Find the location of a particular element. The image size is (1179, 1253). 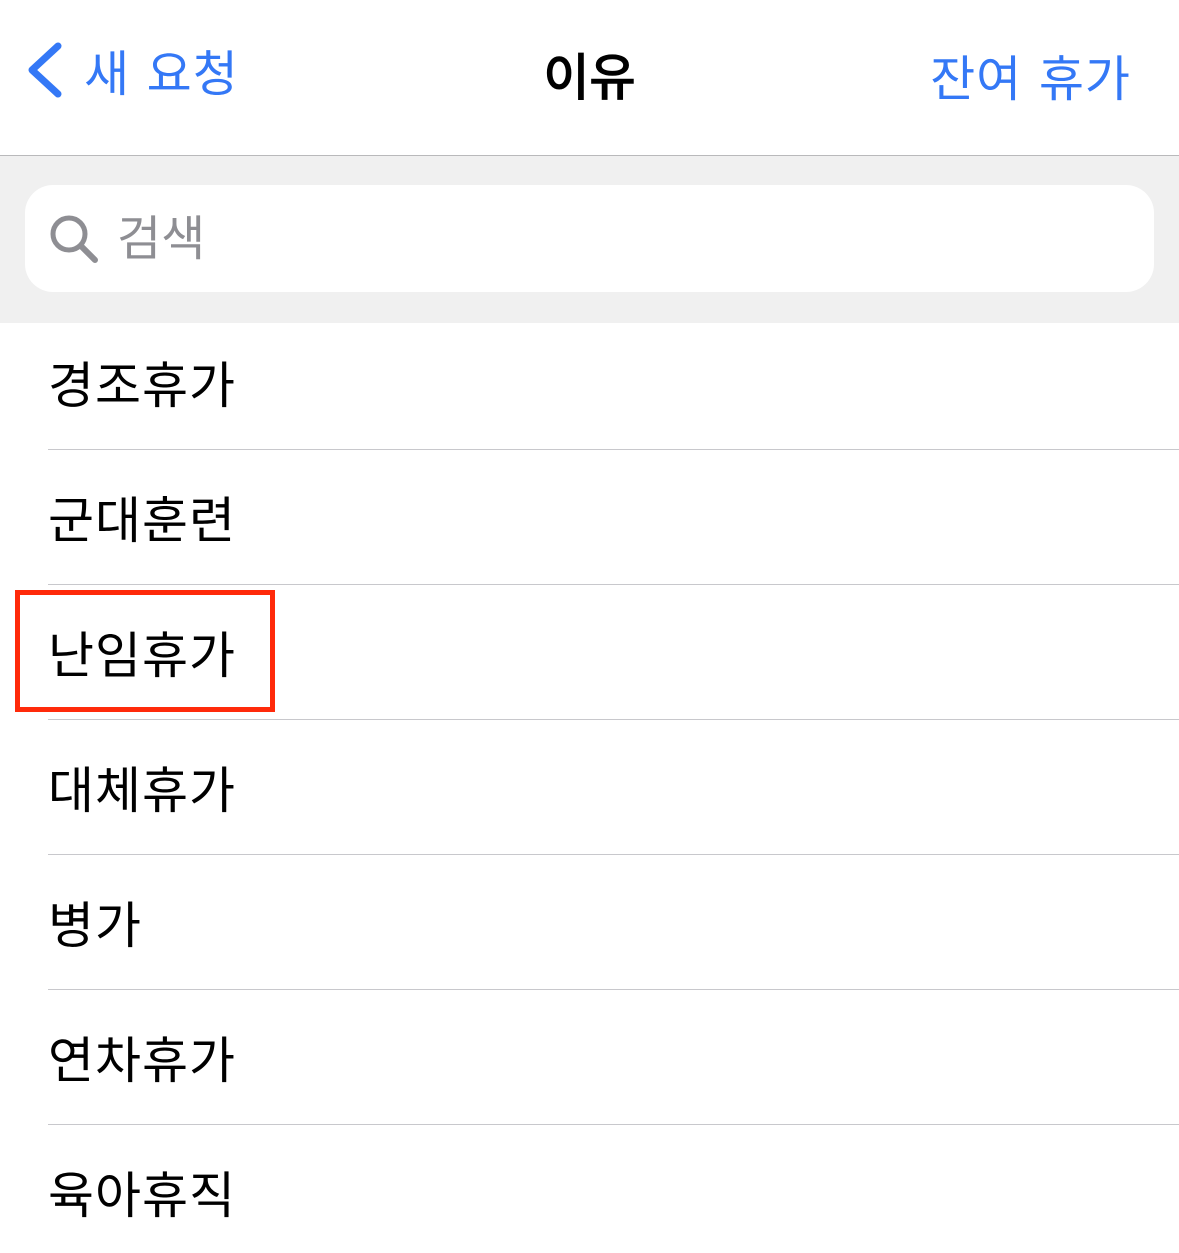

search-area is located at coordinates (589, 239).